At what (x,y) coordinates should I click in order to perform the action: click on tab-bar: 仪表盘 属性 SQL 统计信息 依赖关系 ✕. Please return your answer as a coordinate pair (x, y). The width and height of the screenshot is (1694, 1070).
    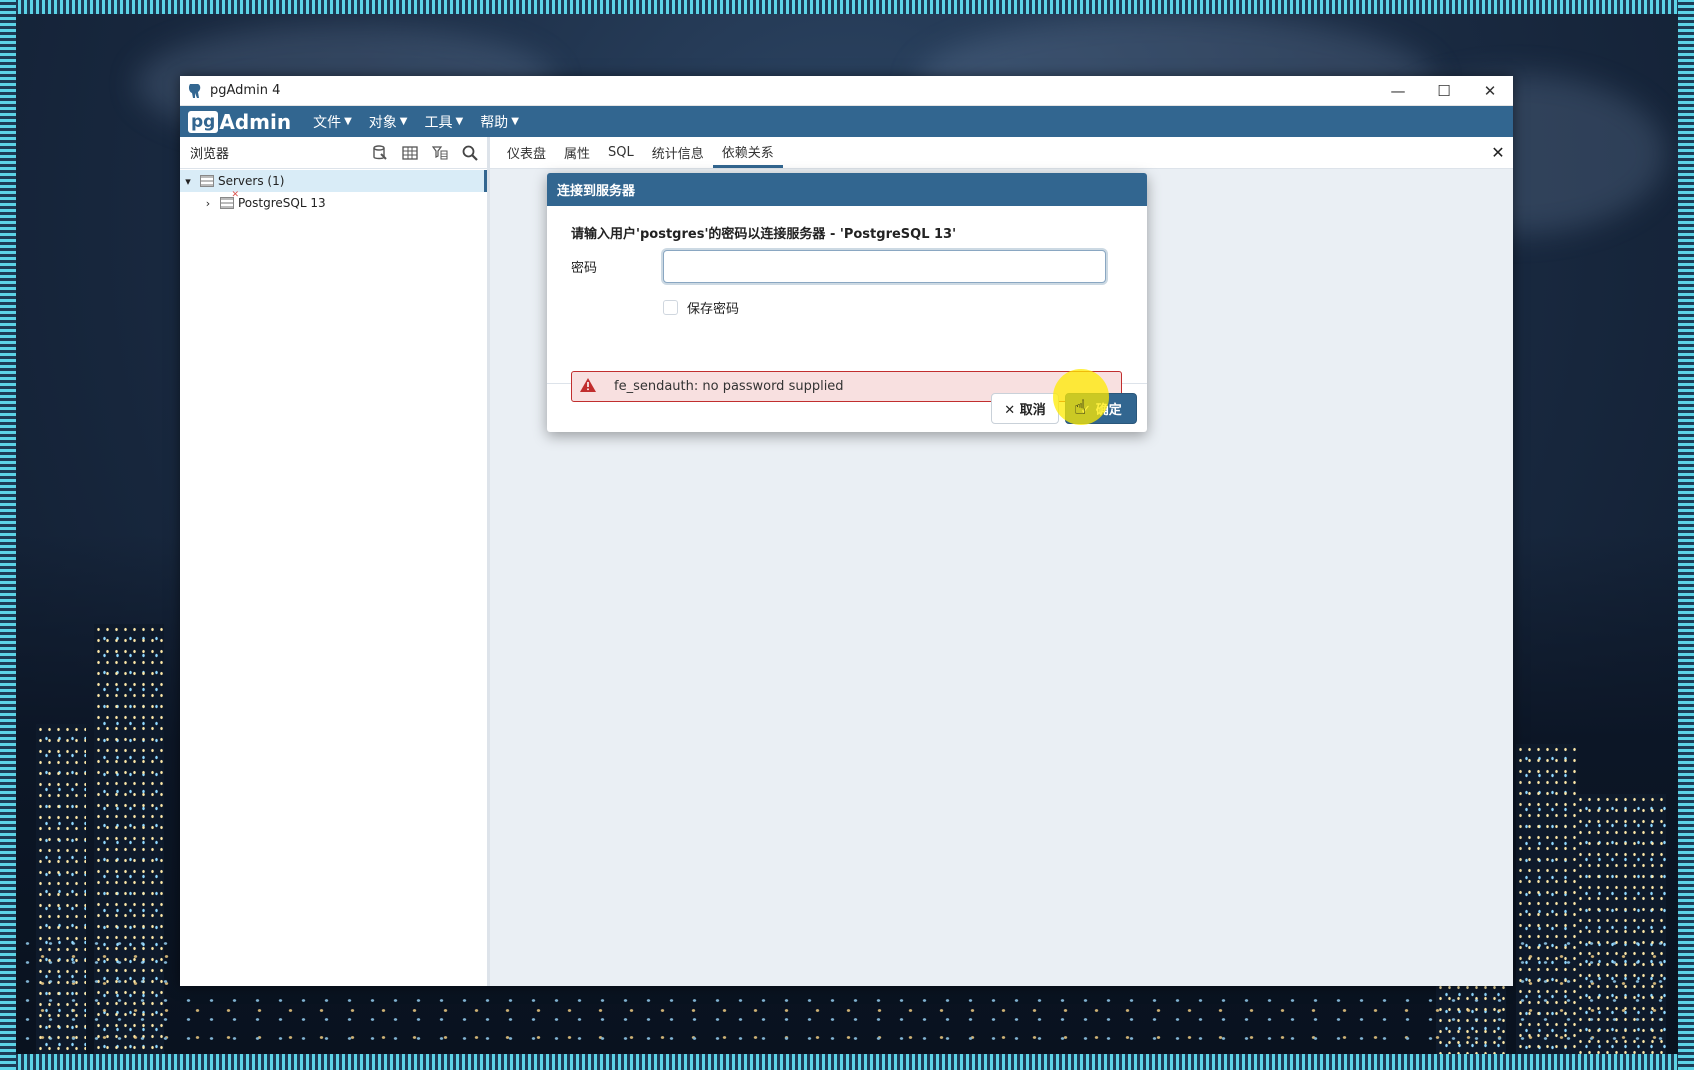
    Looking at the image, I should click on (1001, 153).